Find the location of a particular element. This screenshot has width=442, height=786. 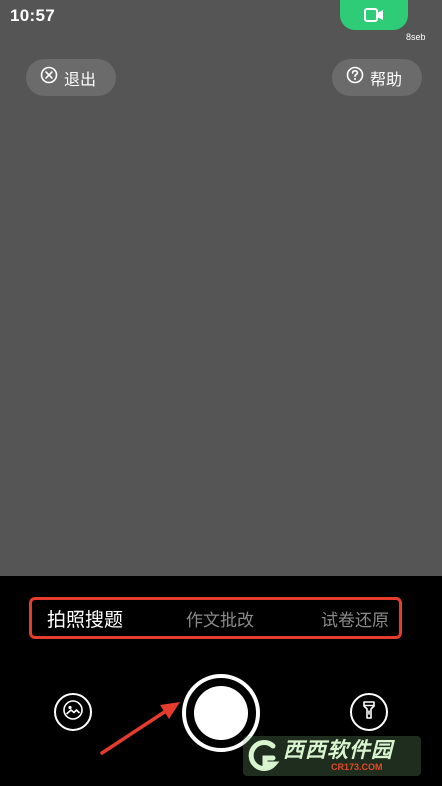

watermark-brand: 西西软件园 is located at coordinates (338, 750).